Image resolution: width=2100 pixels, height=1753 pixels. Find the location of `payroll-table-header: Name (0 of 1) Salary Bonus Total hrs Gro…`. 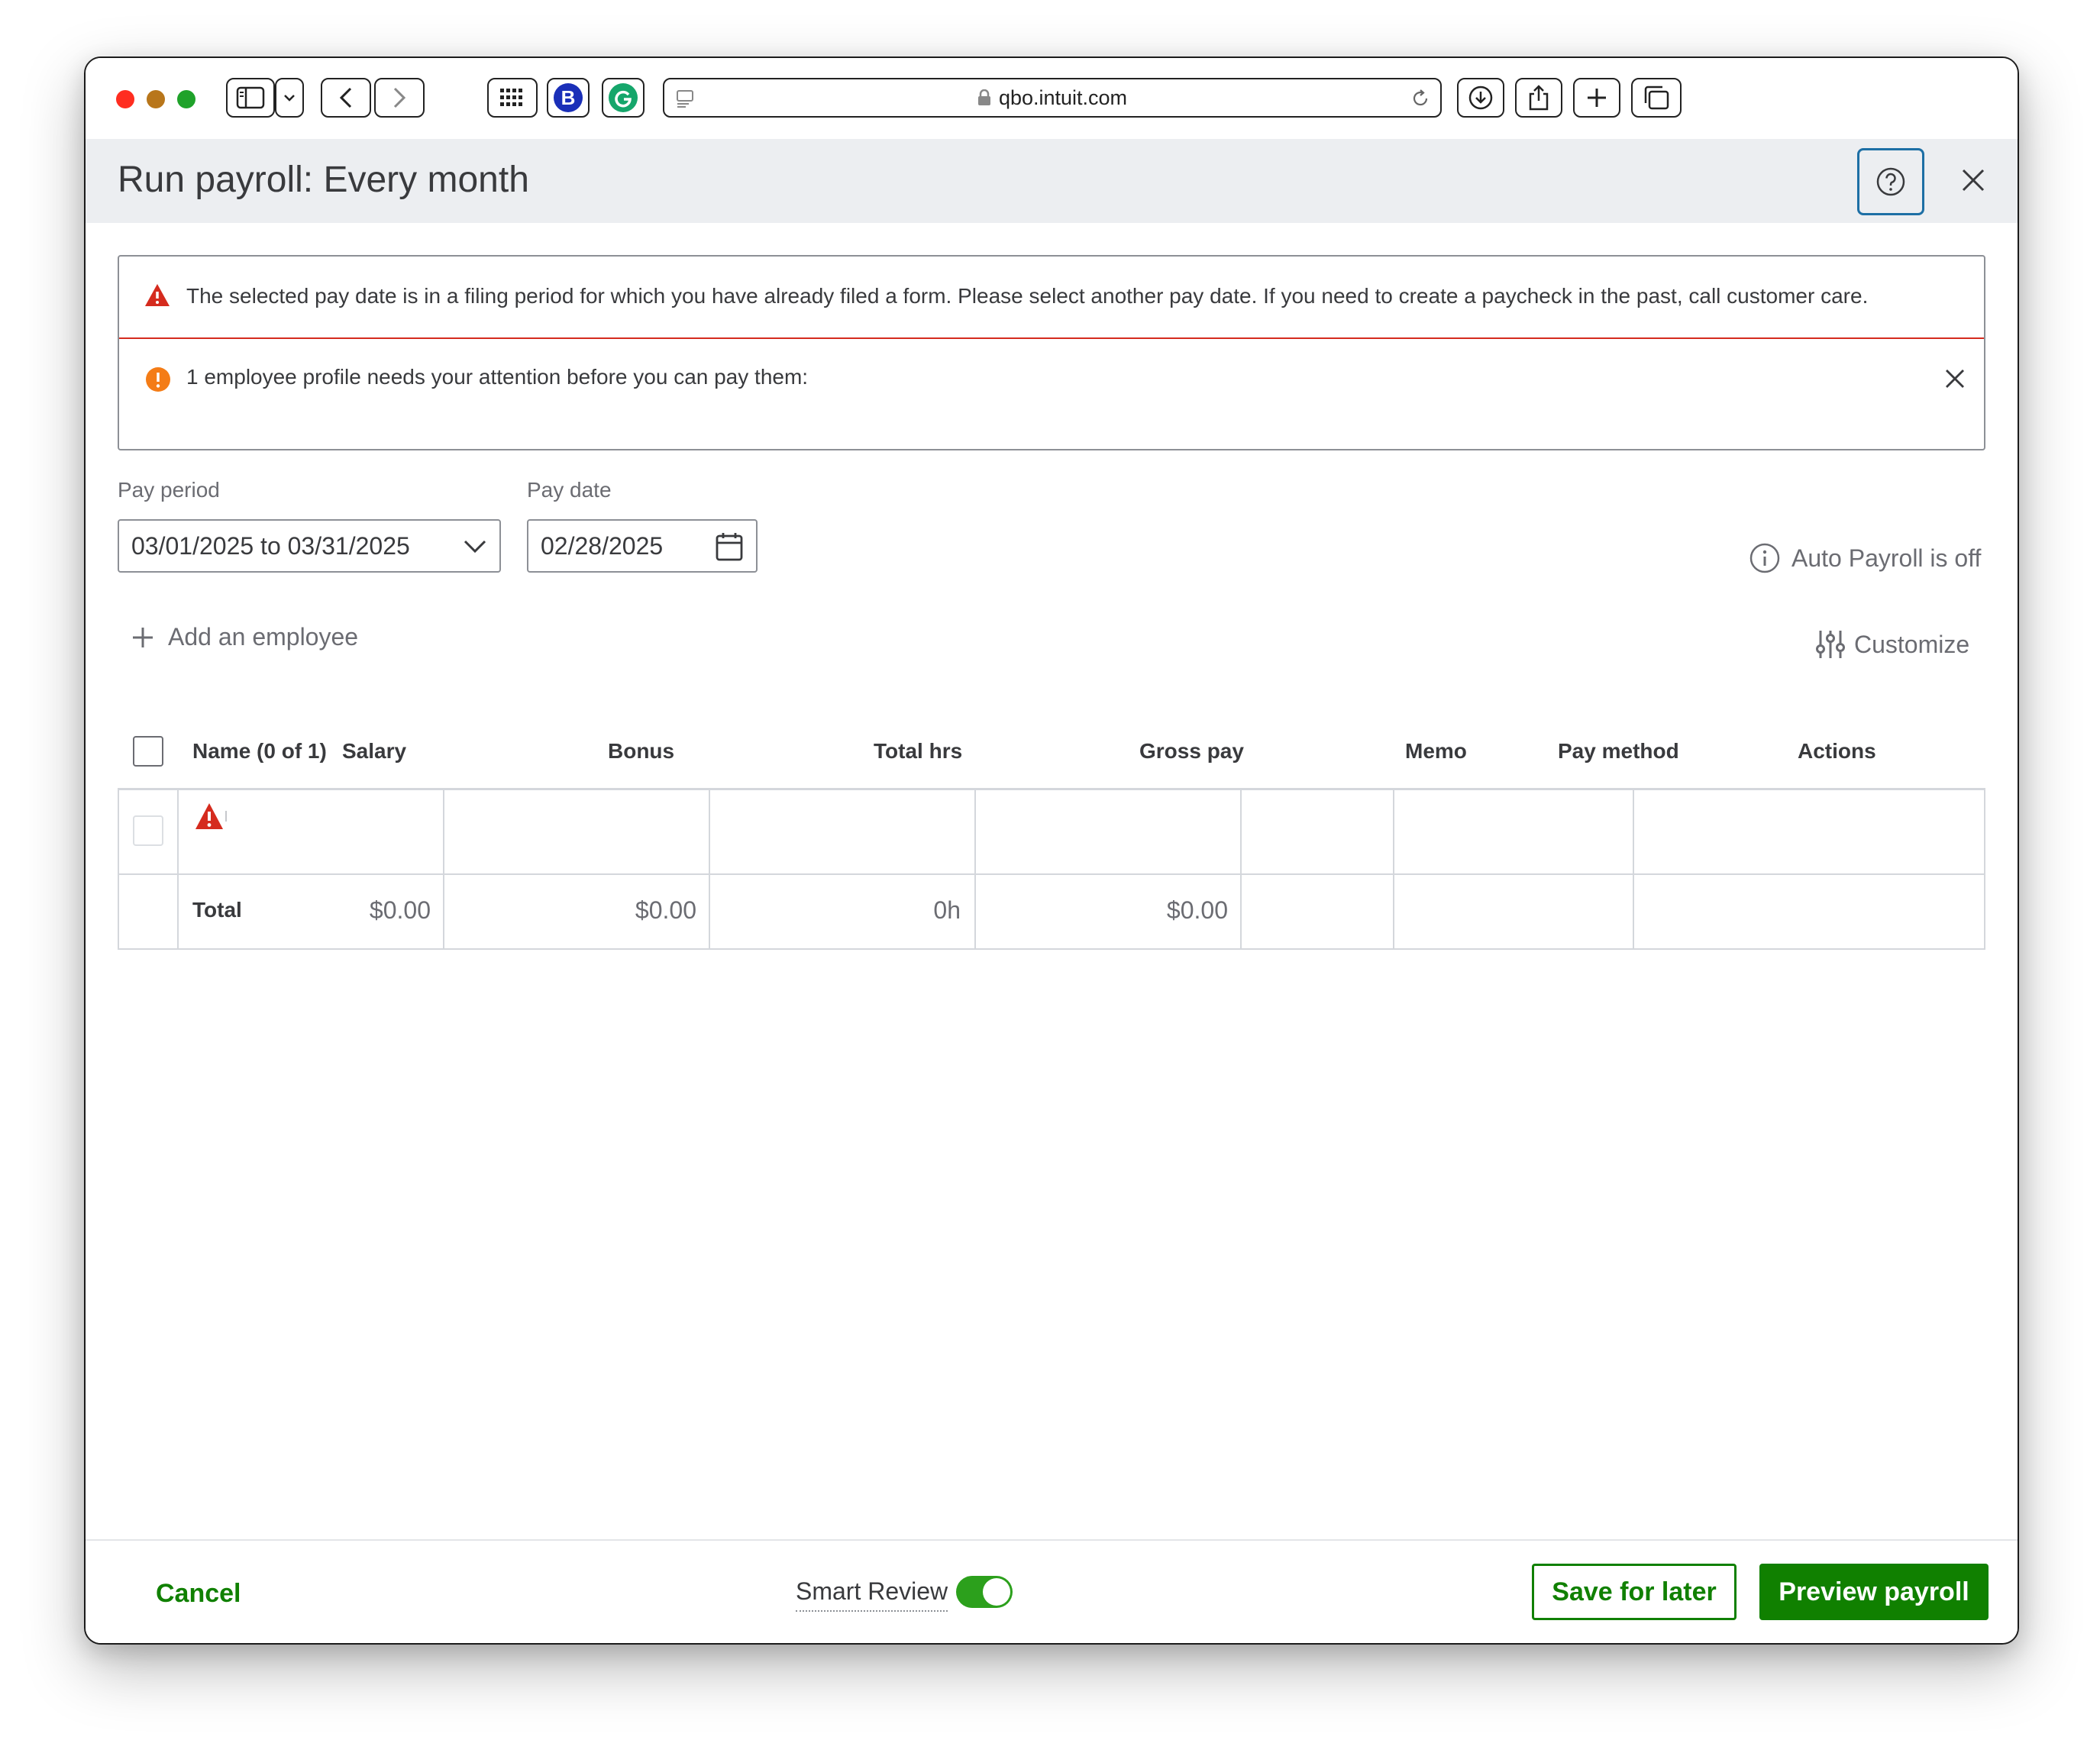

payroll-table-header: Name (0 of 1) Salary Bonus Total hrs Gro… is located at coordinates (1051, 755).